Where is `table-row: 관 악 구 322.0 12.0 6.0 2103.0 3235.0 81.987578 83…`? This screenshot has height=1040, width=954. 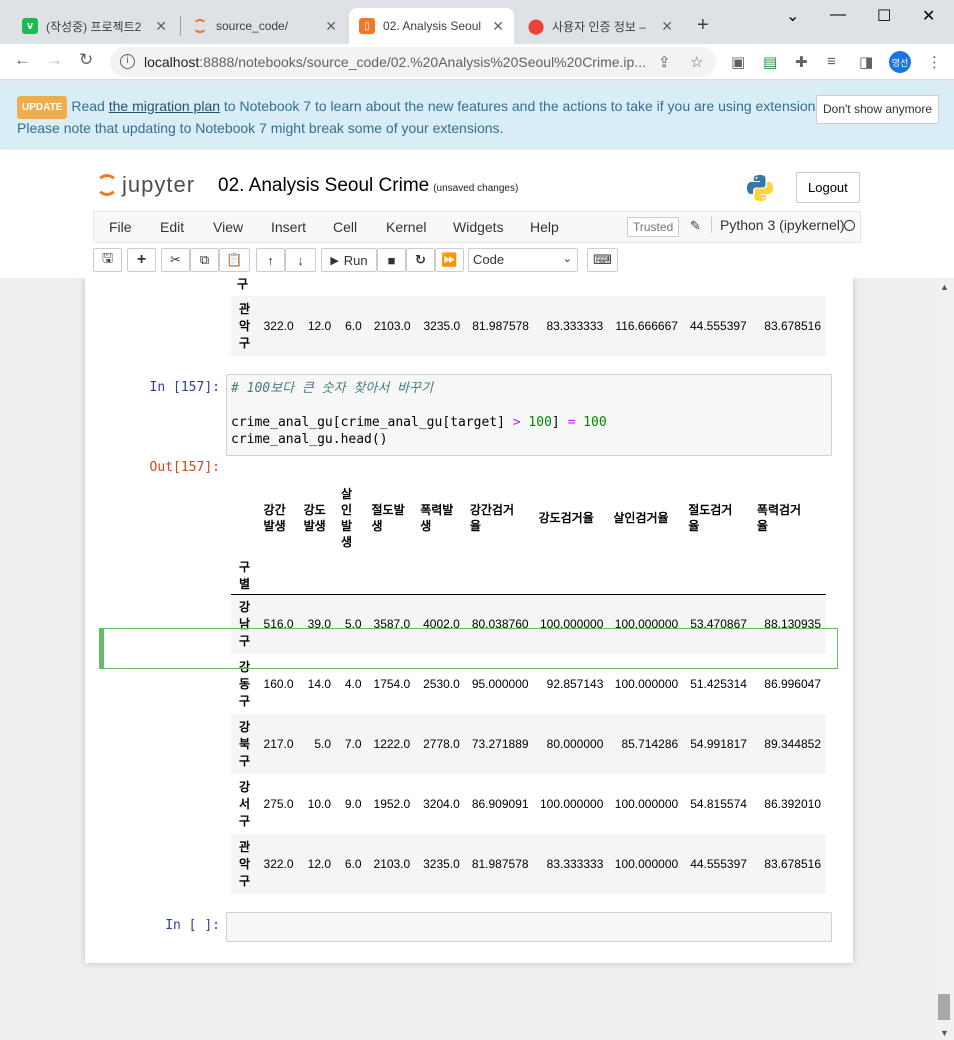 table-row: 관 악 구 322.0 12.0 6.0 2103.0 3235.0 81.987578 83… is located at coordinates (528, 864).